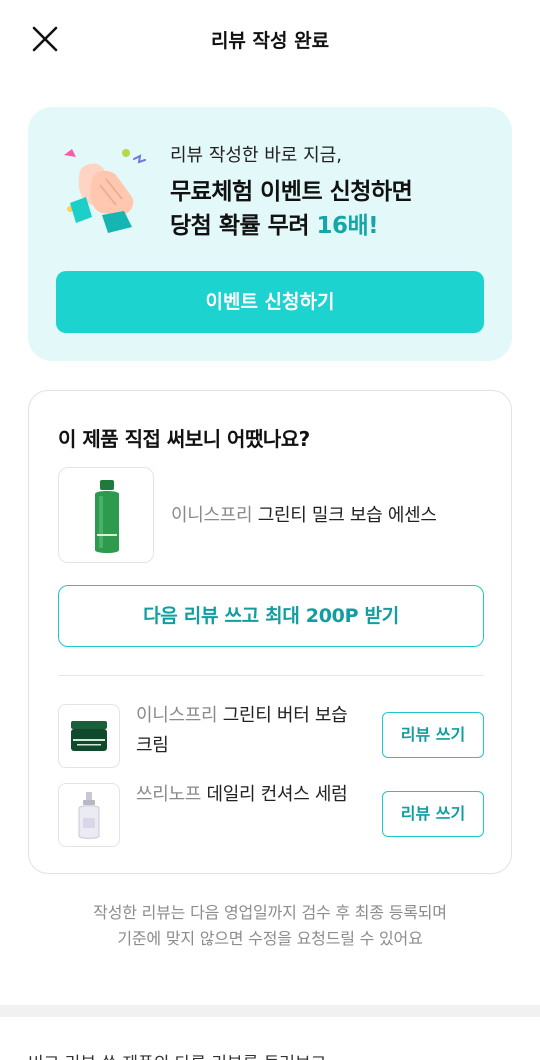  Describe the element at coordinates (243, 226) in the screenshot. I see `promo-headline-prefix: 당첨 확률 무려` at that location.